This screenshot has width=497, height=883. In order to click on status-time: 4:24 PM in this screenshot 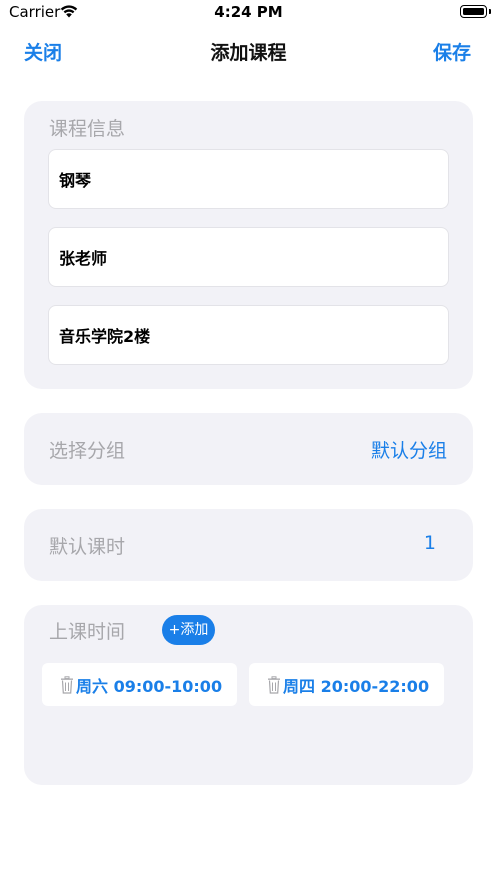, I will do `click(248, 12)`.